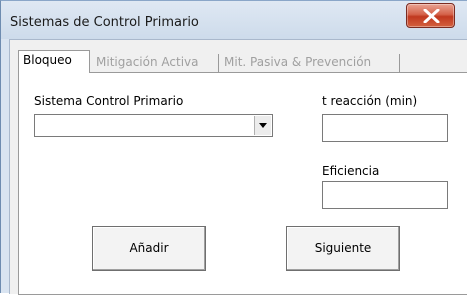 This screenshot has width=467, height=295. I want to click on t-reaccion-input, so click(385, 128).